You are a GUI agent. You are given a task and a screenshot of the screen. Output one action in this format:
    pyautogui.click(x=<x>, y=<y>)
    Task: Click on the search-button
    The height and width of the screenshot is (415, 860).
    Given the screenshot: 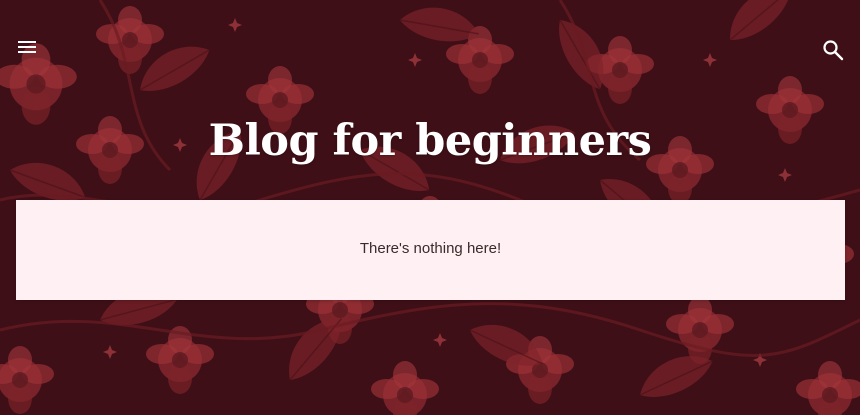 What is the action you would take?
    pyautogui.click(x=833, y=50)
    